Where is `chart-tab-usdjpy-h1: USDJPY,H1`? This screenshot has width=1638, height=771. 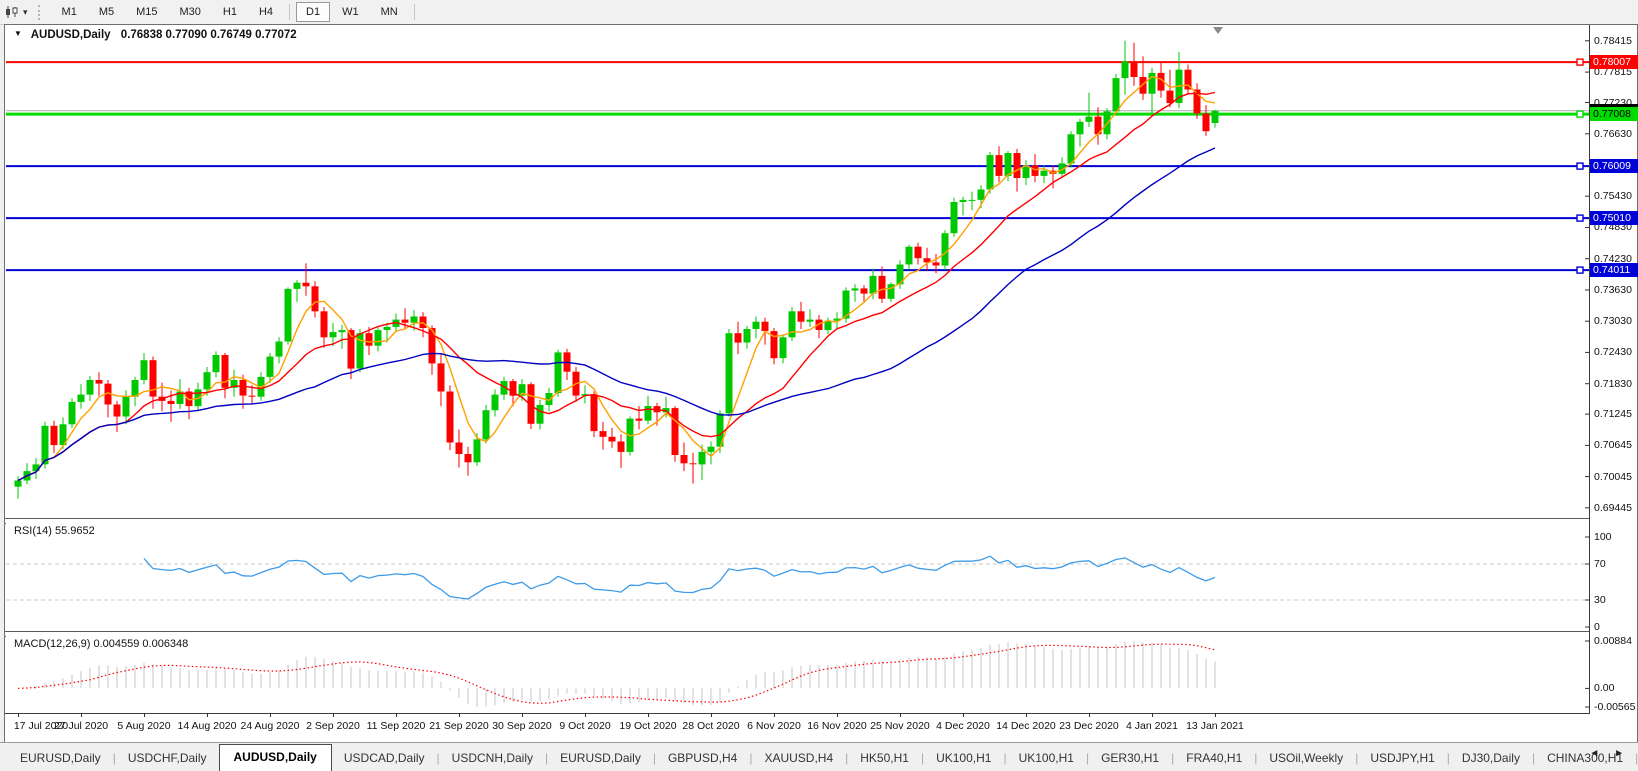 chart-tab-usdjpy-h1: USDJPY,H1 is located at coordinates (1402, 759).